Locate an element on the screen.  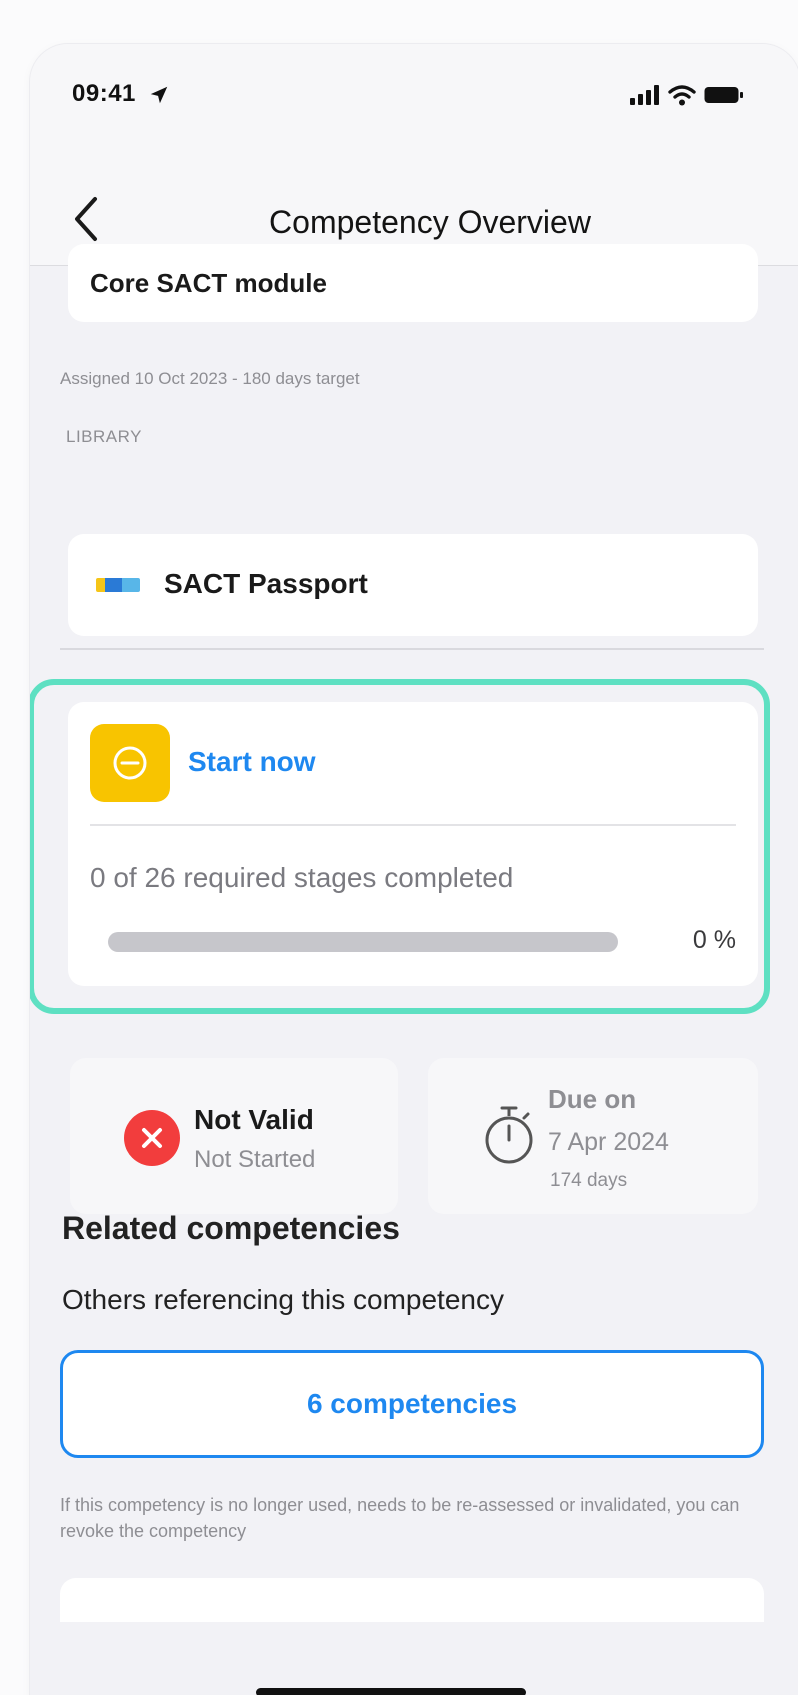
status-badge is located at coordinates (130, 763).